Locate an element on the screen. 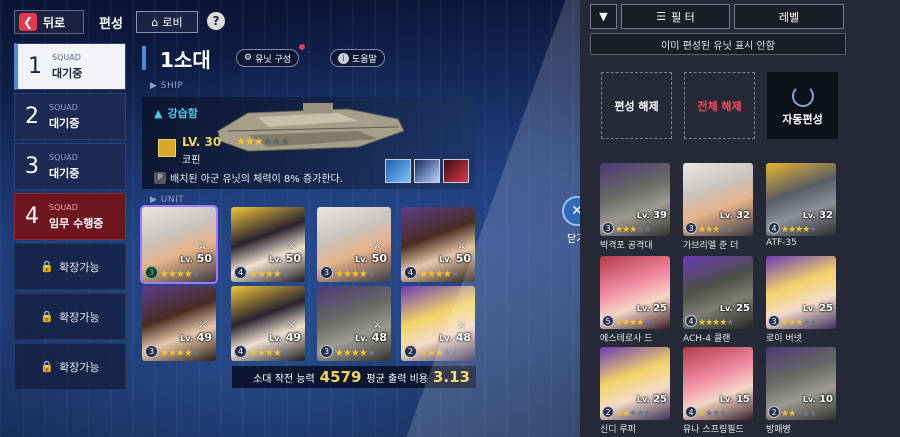  unit-icon: ▶ is located at coordinates (154, 200).